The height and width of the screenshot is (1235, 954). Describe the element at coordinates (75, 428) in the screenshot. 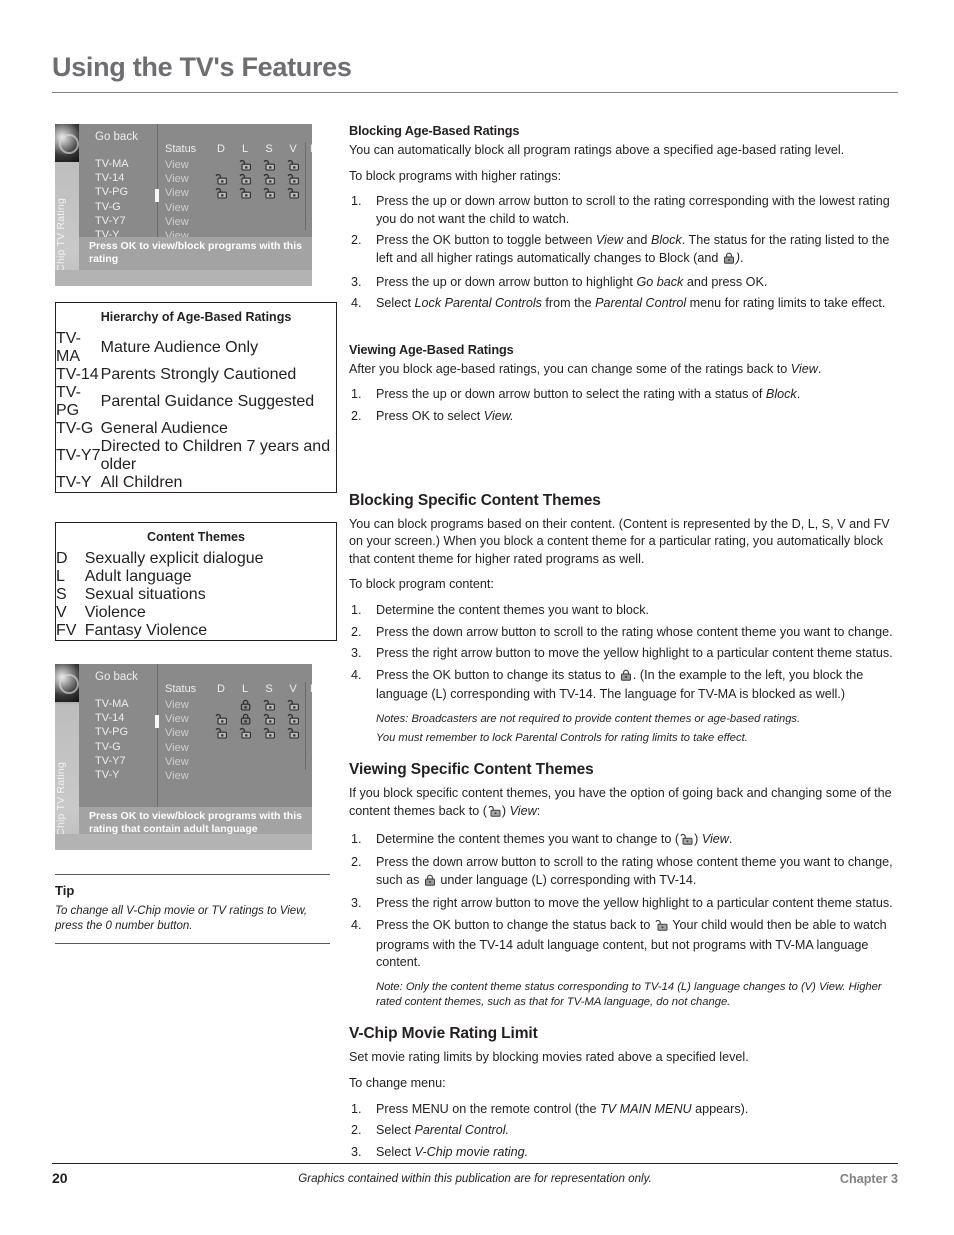

I see `table-cell-key: TV-G` at that location.